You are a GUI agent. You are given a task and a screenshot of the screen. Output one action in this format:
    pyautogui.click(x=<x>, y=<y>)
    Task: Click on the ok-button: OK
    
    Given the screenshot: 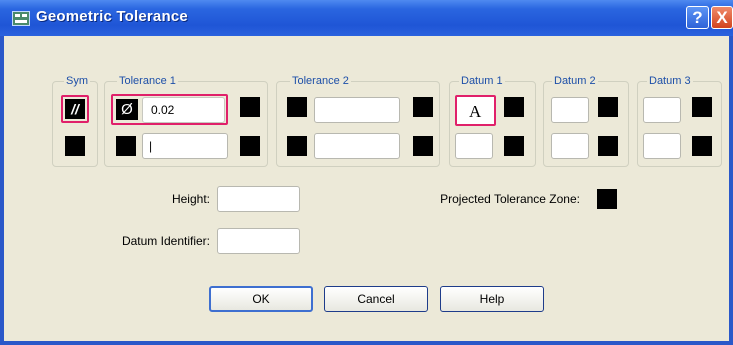 What is the action you would take?
    pyautogui.click(x=261, y=299)
    